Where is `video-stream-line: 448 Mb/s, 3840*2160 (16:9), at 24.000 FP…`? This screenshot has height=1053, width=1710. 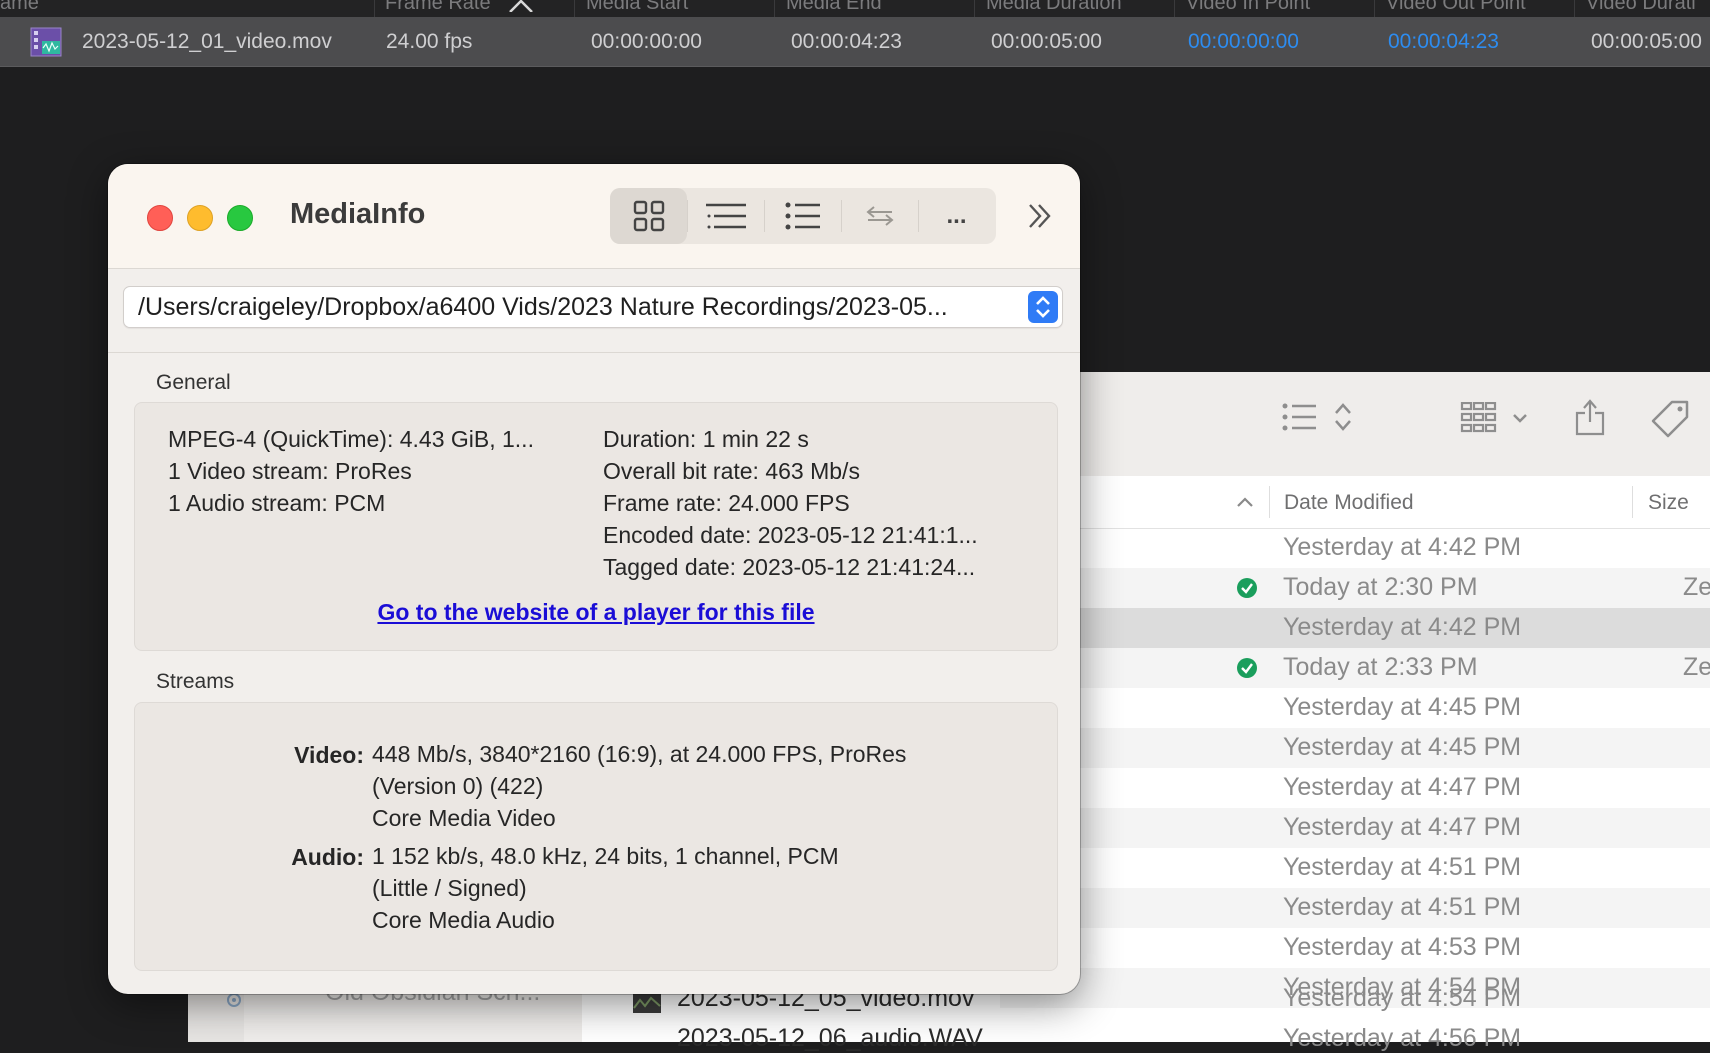 video-stream-line: 448 Mb/s, 3840*2160 (16:9), at 24.000 FP… is located at coordinates (639, 754).